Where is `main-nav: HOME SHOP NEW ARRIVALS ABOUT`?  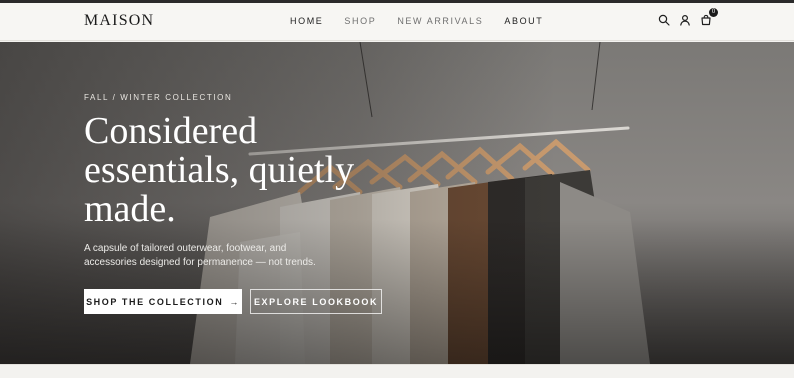
main-nav: HOME SHOP NEW ARRIVALS ABOUT is located at coordinates (427, 21).